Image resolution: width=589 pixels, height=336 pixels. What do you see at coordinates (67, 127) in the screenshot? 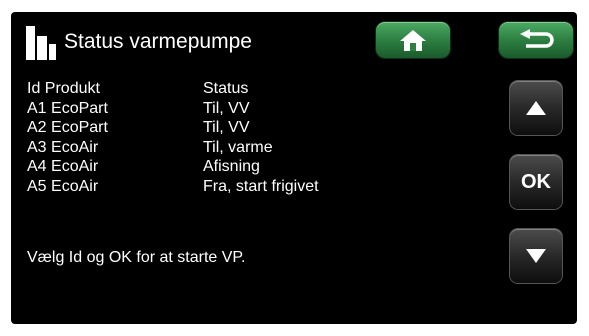
I see `row-id: A2 EcoPart` at bounding box center [67, 127].